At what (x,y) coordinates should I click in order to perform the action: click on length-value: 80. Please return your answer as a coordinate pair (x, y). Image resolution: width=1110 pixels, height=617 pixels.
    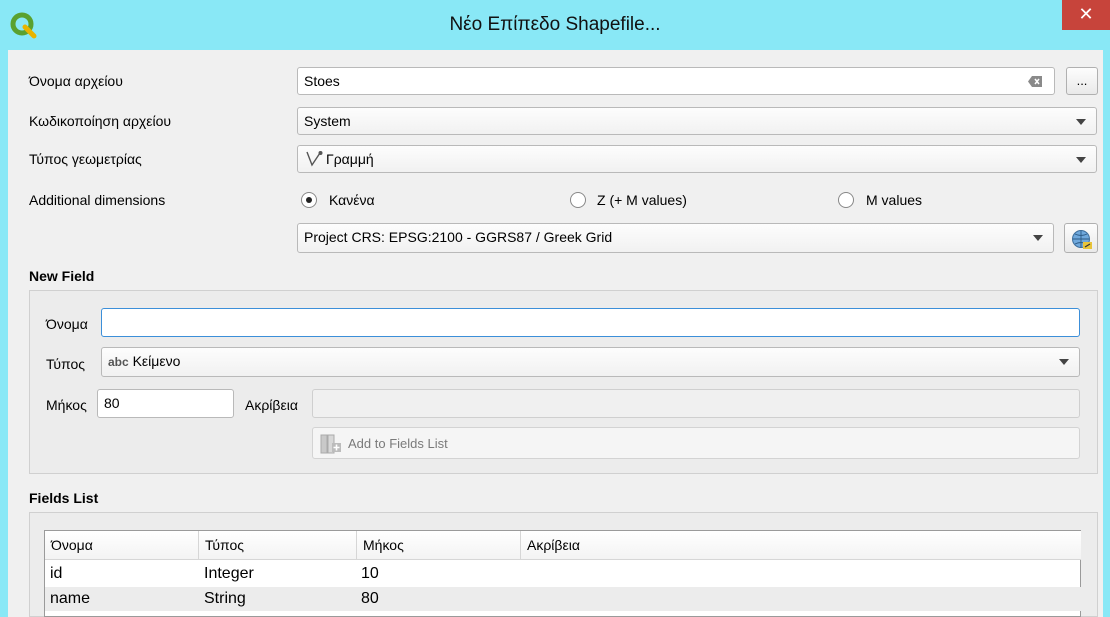
    Looking at the image, I should click on (112, 403).